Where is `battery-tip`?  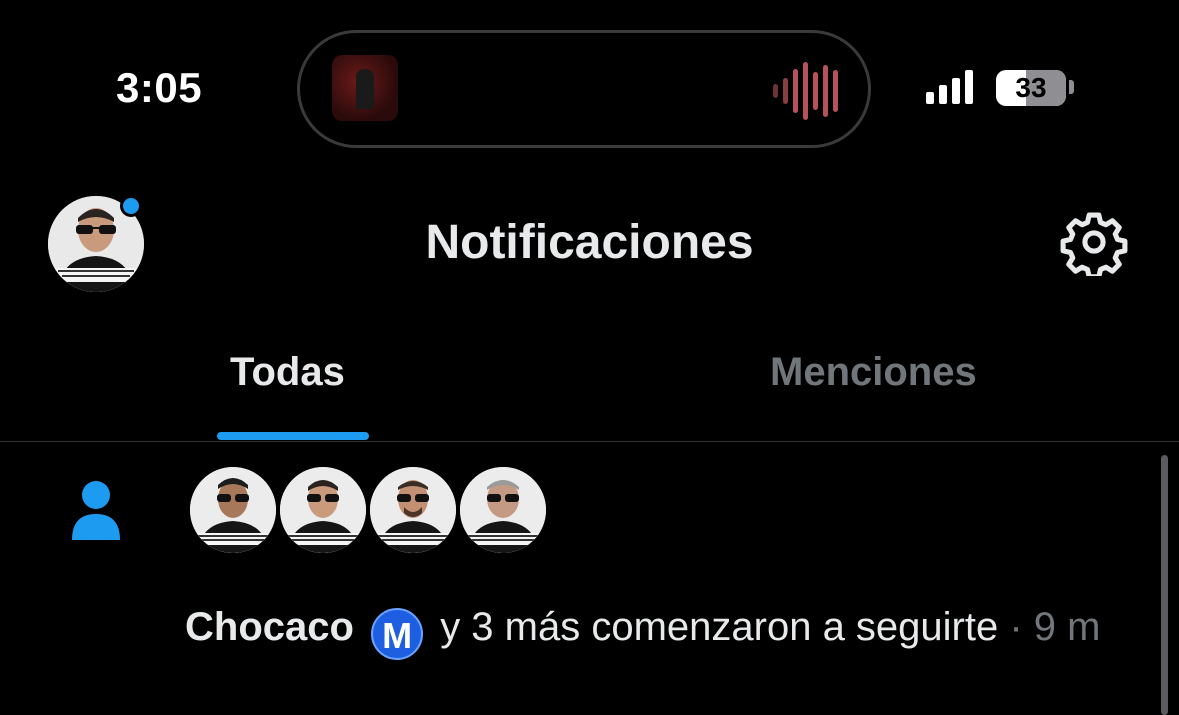 battery-tip is located at coordinates (1071, 87).